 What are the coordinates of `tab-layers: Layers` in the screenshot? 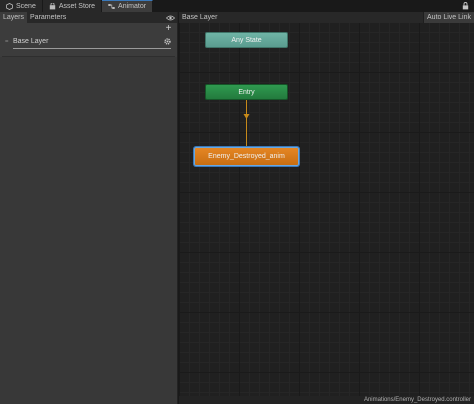 It's located at (14, 17).